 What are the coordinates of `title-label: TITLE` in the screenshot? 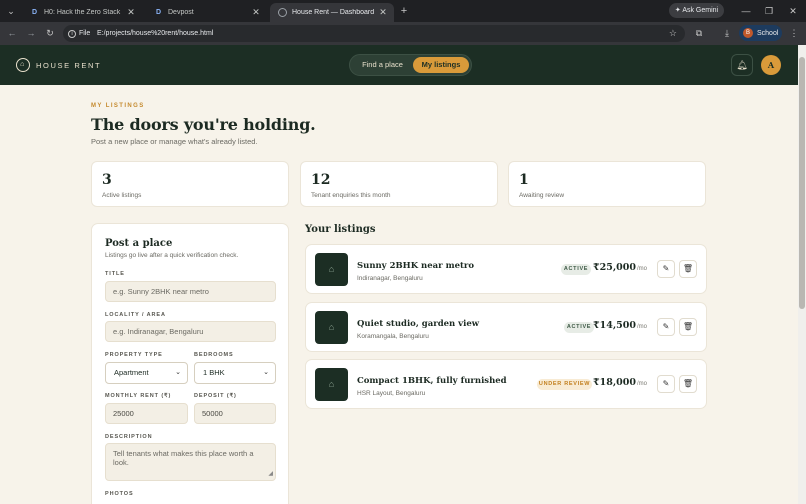 It's located at (115, 274).